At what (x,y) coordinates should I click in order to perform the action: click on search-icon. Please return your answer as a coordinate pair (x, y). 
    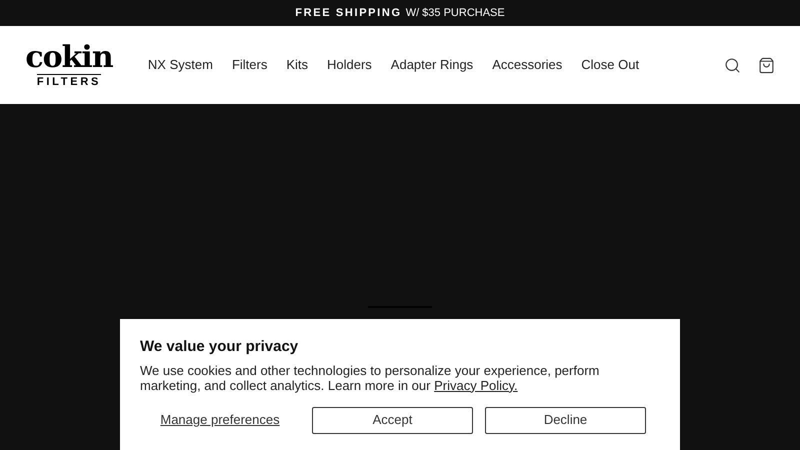
    Looking at the image, I should click on (732, 65).